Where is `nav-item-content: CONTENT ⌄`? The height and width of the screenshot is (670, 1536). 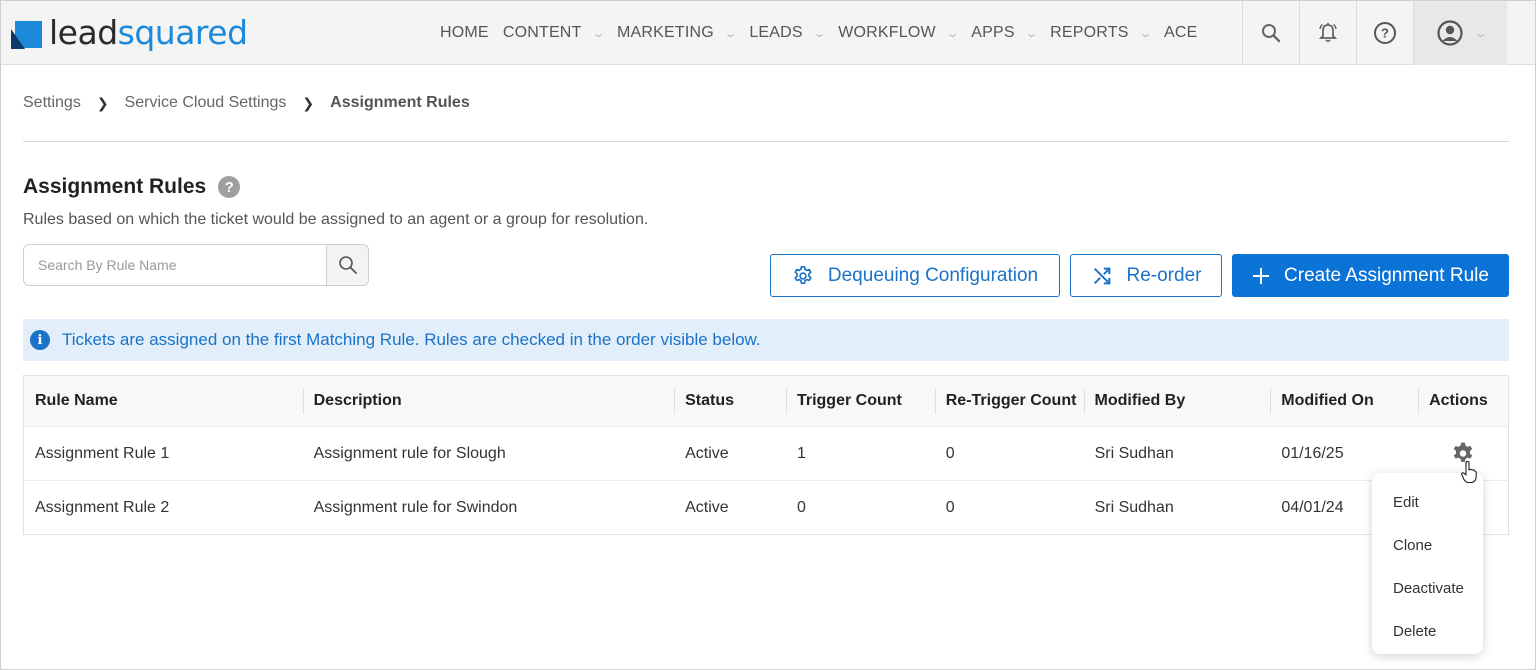
nav-item-content: CONTENT ⌄ is located at coordinates (553, 33).